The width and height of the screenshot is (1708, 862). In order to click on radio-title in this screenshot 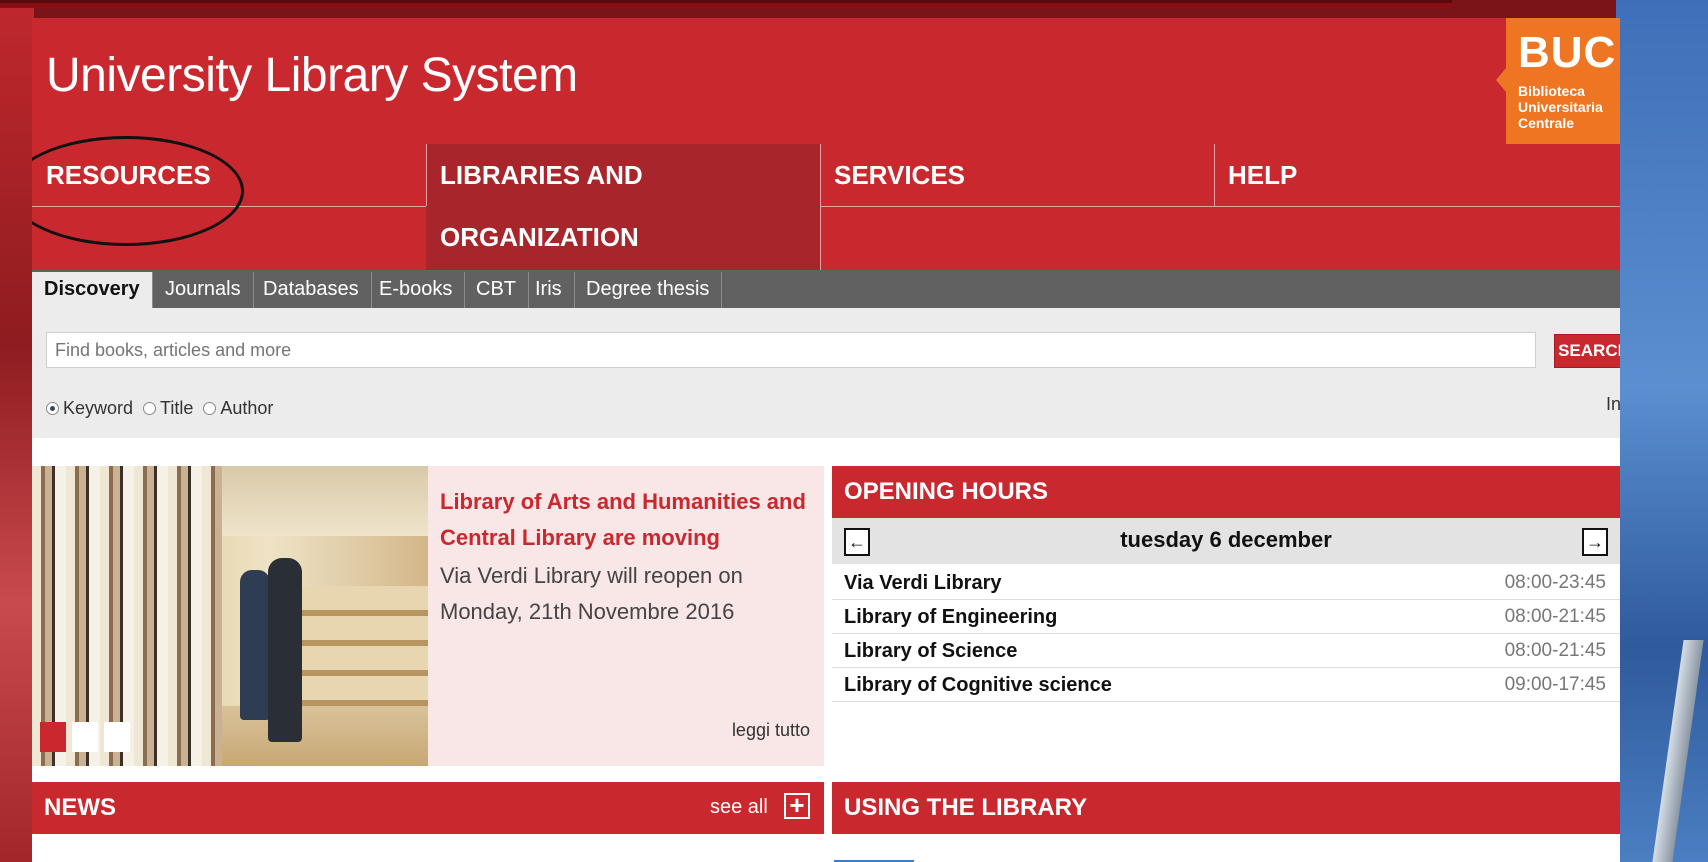, I will do `click(150, 408)`.